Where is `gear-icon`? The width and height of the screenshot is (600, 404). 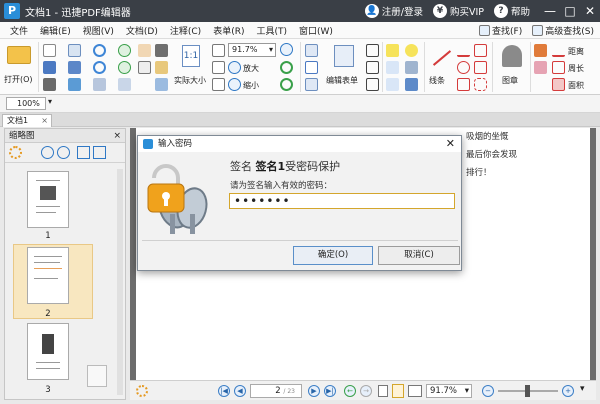 gear-icon is located at coordinates (142, 391).